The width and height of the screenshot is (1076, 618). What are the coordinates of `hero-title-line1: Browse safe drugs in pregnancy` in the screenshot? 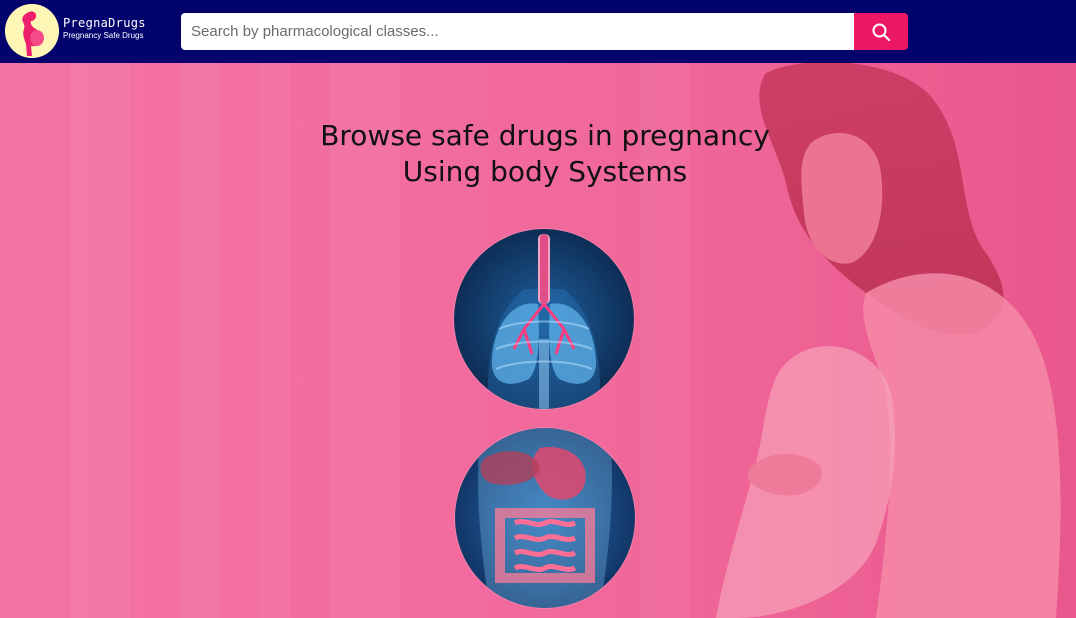 It's located at (545, 135).